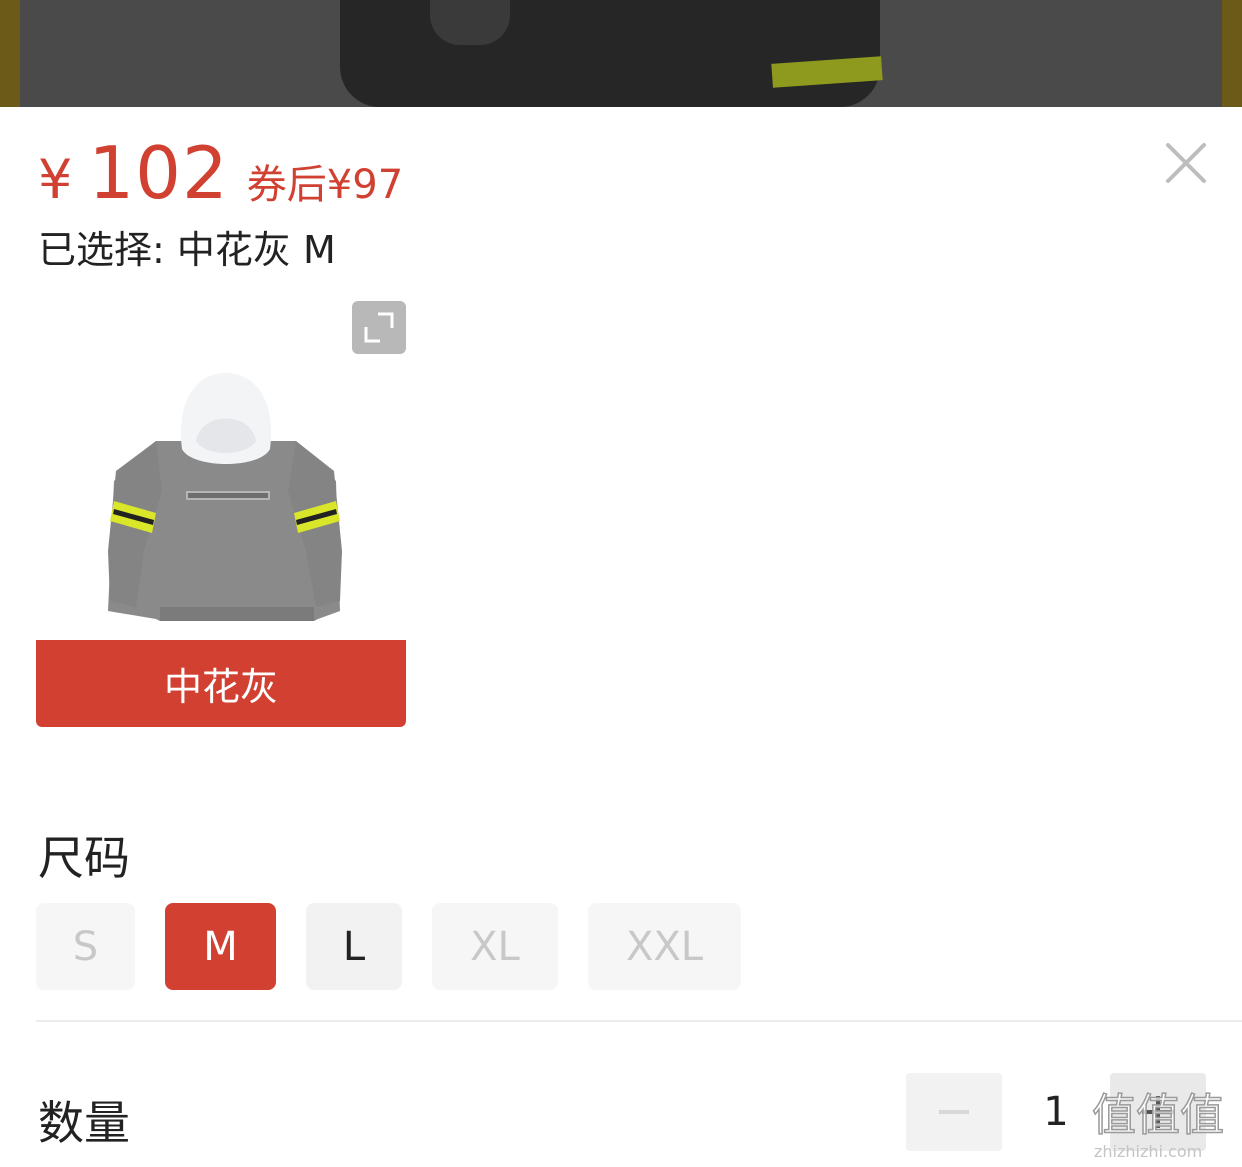 This screenshot has height=1167, width=1242. Describe the element at coordinates (1056, 1112) in the screenshot. I see `quantity-value: 1` at that location.